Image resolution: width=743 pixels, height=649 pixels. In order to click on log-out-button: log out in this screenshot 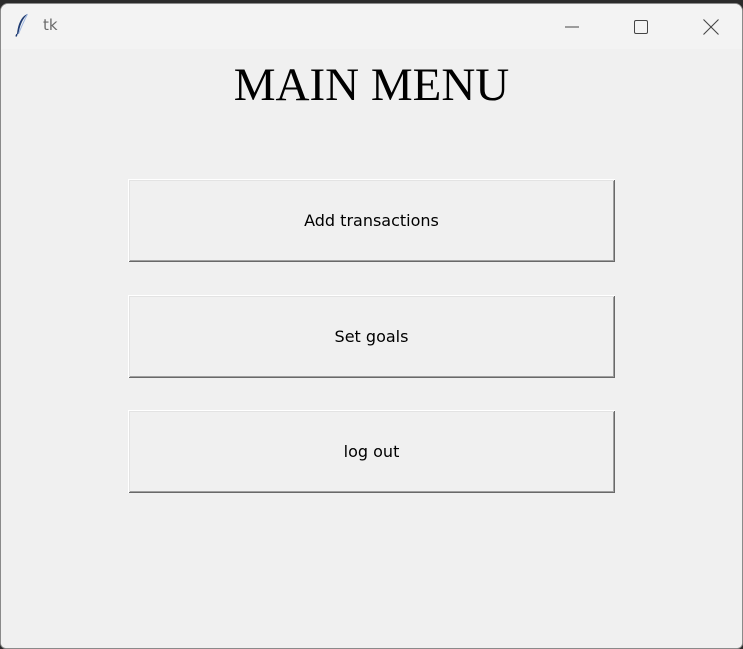, I will do `click(371, 451)`.